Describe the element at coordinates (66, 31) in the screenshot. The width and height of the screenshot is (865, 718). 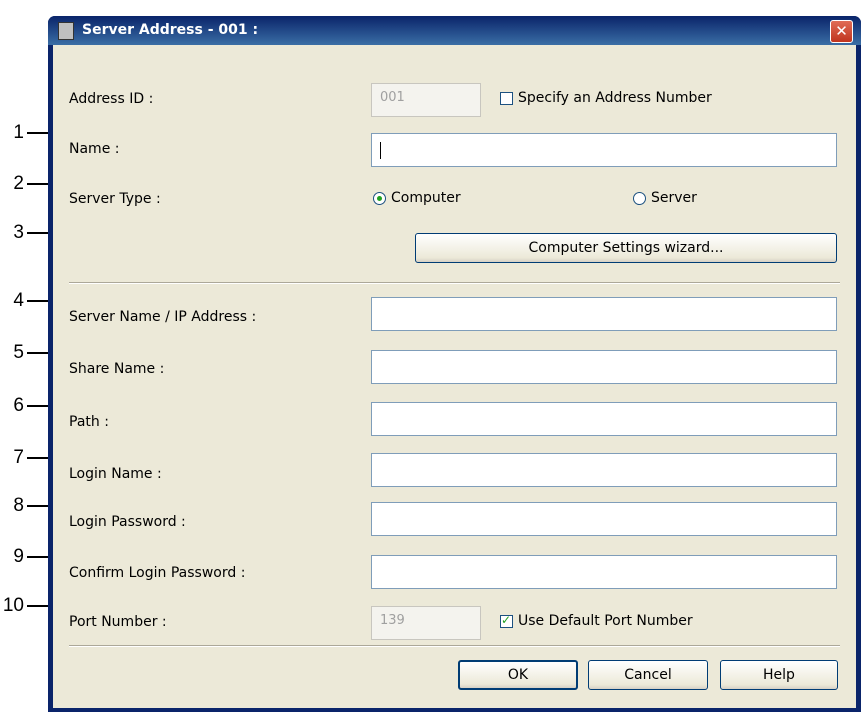
I see `app-icon` at that location.